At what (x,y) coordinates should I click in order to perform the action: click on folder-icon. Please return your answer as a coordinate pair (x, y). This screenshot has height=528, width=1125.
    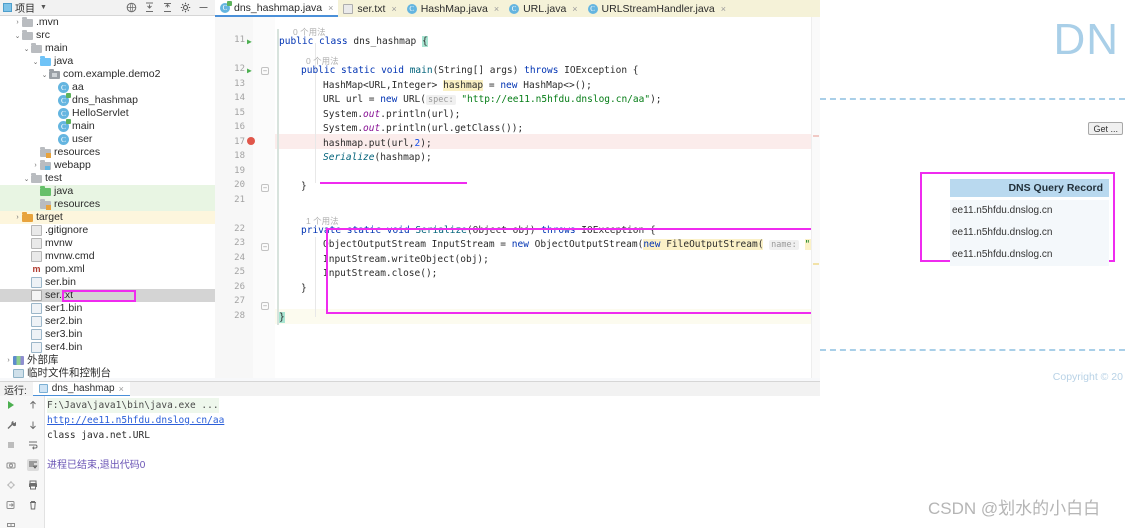
    Looking at the image, I should click on (27, 22).